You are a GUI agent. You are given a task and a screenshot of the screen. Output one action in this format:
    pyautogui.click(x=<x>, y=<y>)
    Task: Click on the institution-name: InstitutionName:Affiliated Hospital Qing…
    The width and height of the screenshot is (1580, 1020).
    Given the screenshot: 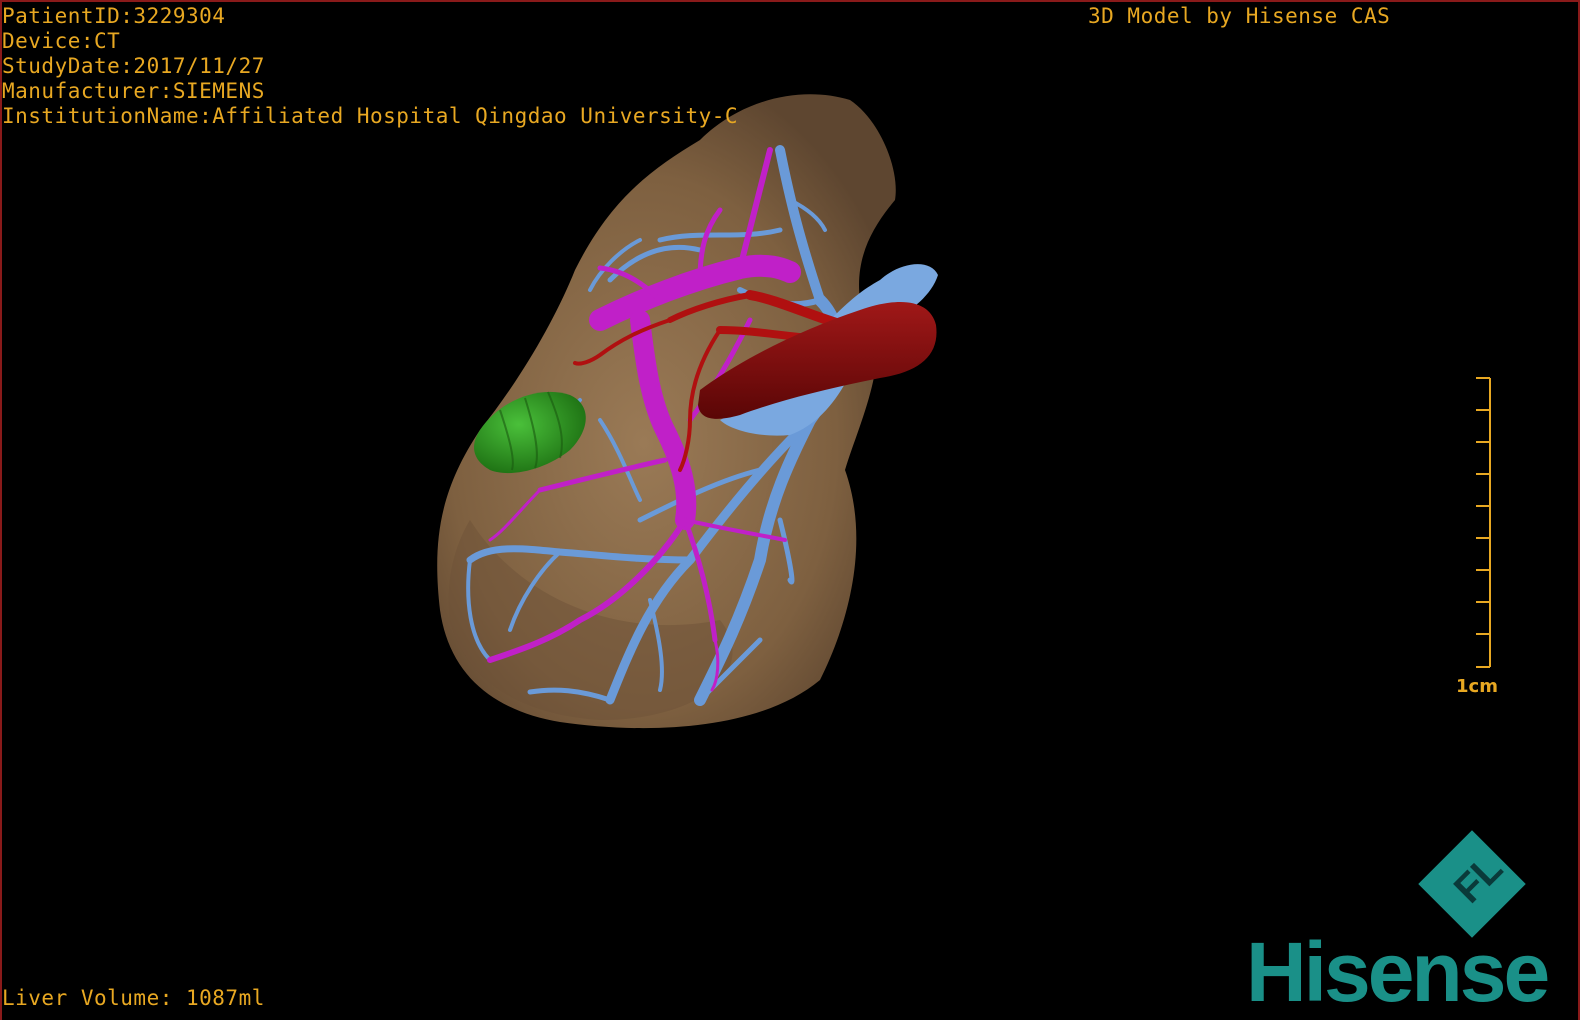 What is the action you would take?
    pyautogui.click(x=370, y=116)
    